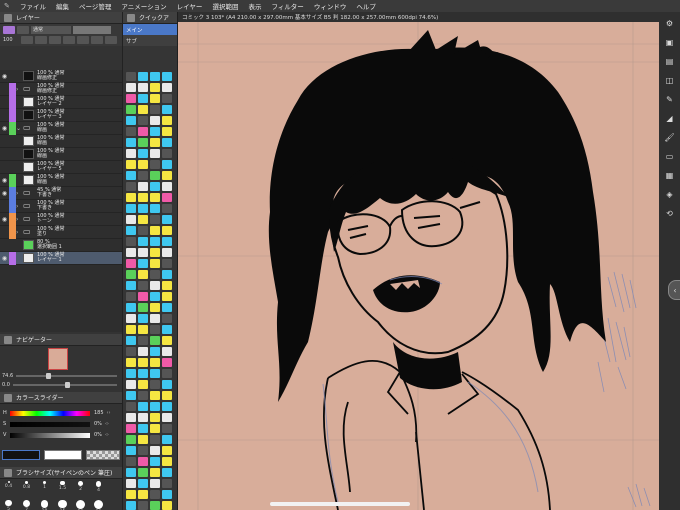 Image resolution: width=680 pixels, height=510 pixels. Describe the element at coordinates (669, 42) in the screenshot. I see `layer-property-icon: ▣` at that location.